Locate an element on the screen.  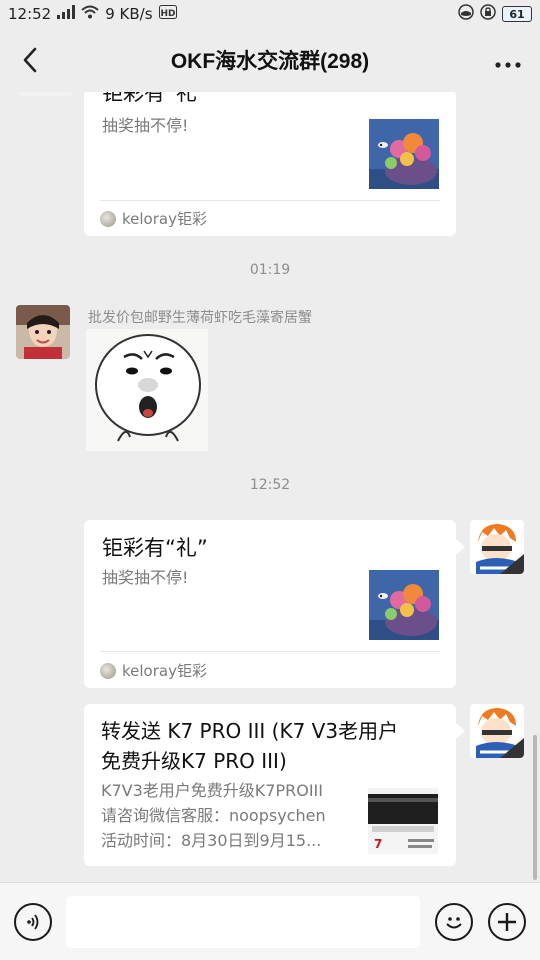
status-time: 12:52 is located at coordinates (30, 14).